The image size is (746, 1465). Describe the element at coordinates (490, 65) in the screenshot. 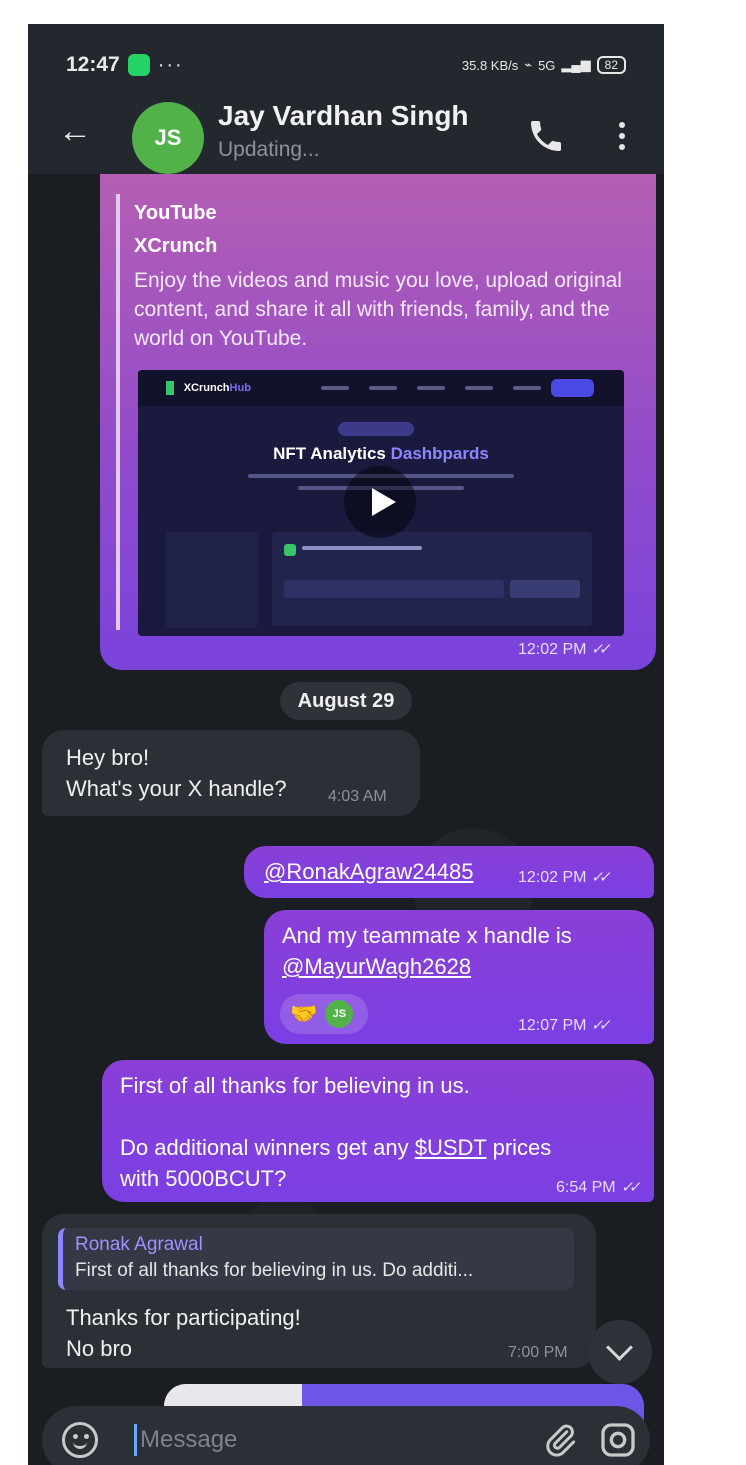

I see `network-speed: 35.8 KB/s` at that location.